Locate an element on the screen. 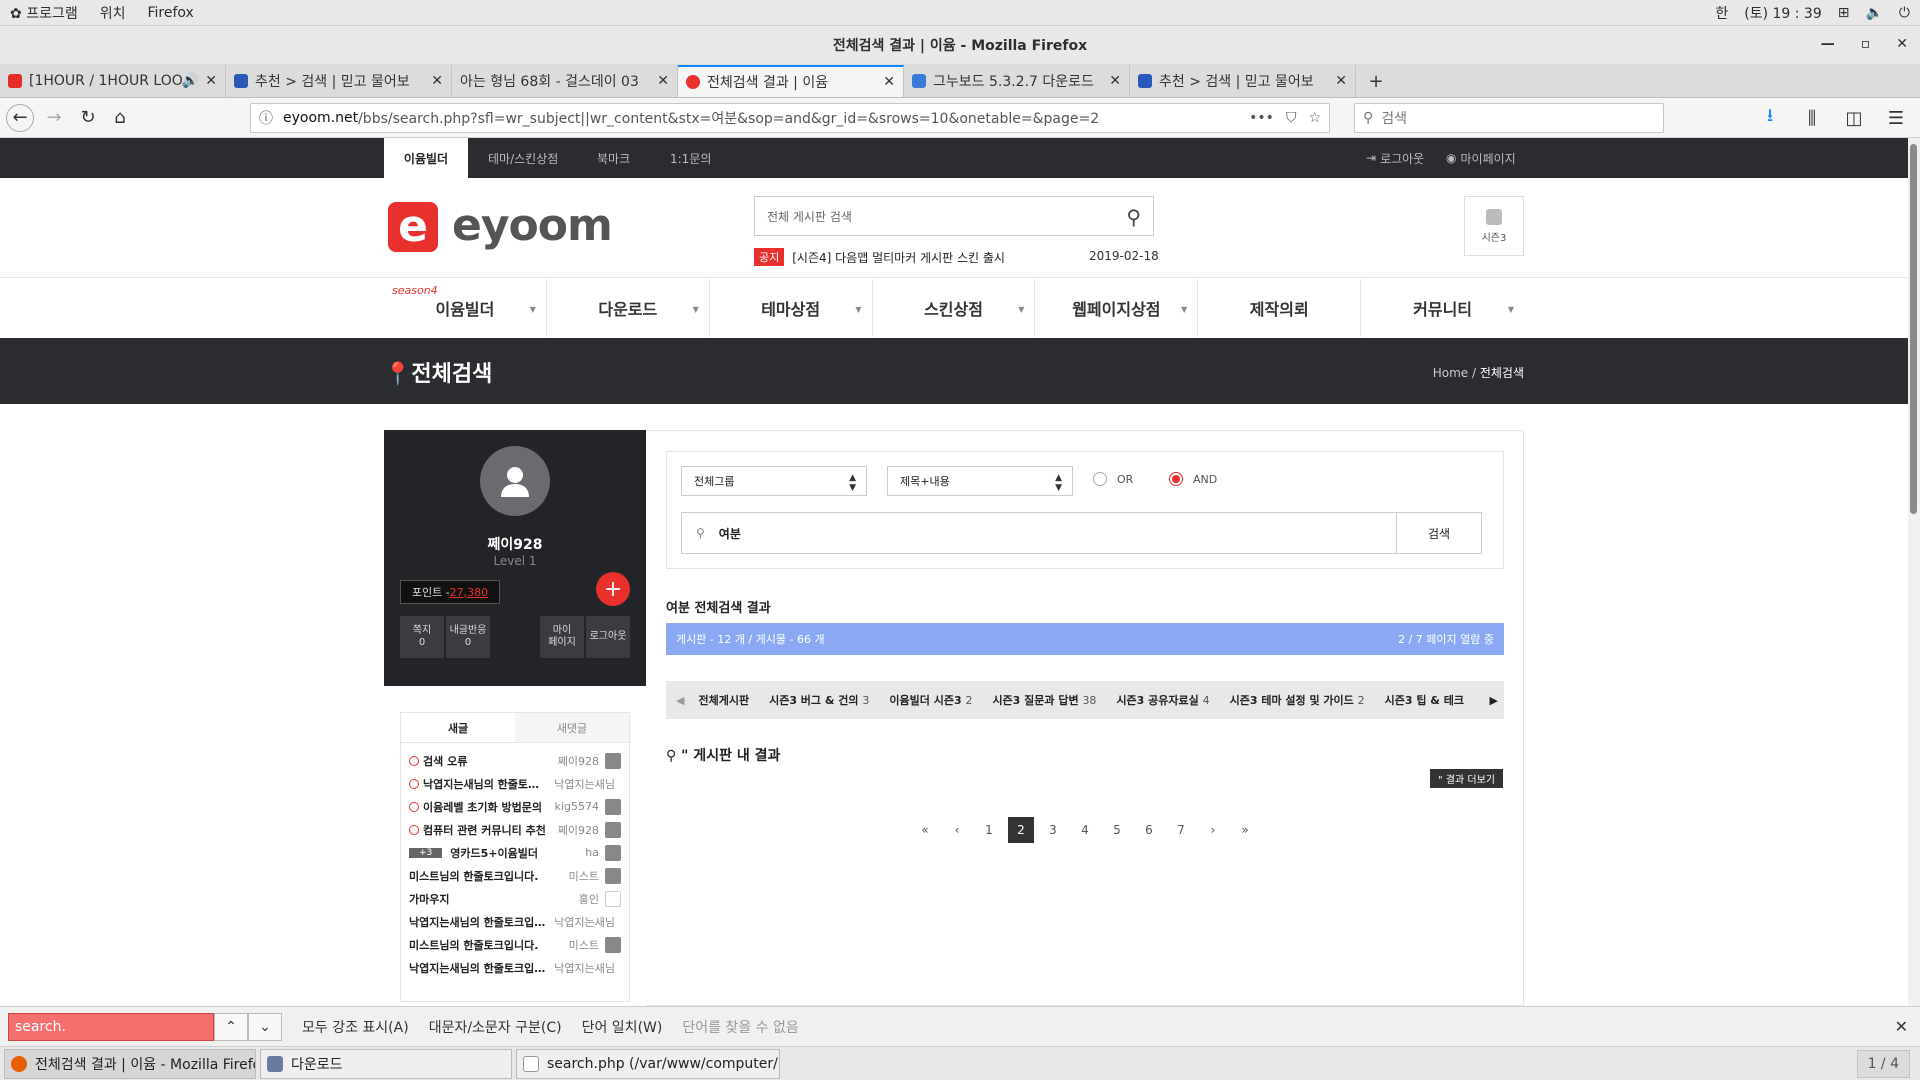 The width and height of the screenshot is (1920, 1080). forward-button: → is located at coordinates (54, 118).